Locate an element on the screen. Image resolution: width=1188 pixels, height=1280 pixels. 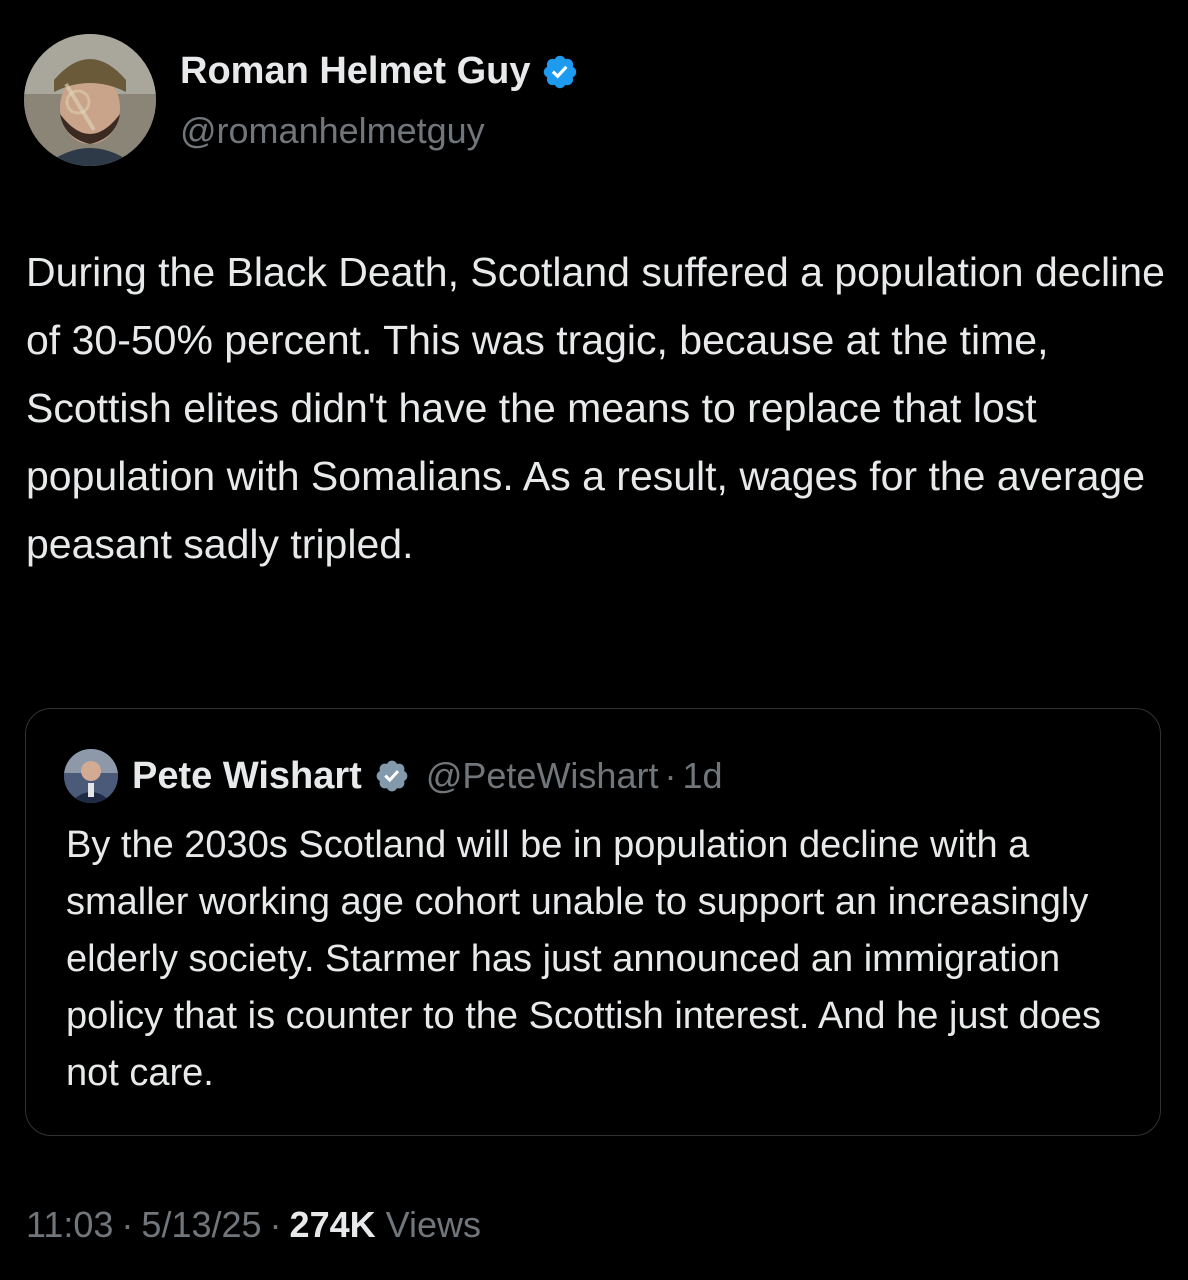
author-name: Roman Helmet Guy is located at coordinates (379, 71).